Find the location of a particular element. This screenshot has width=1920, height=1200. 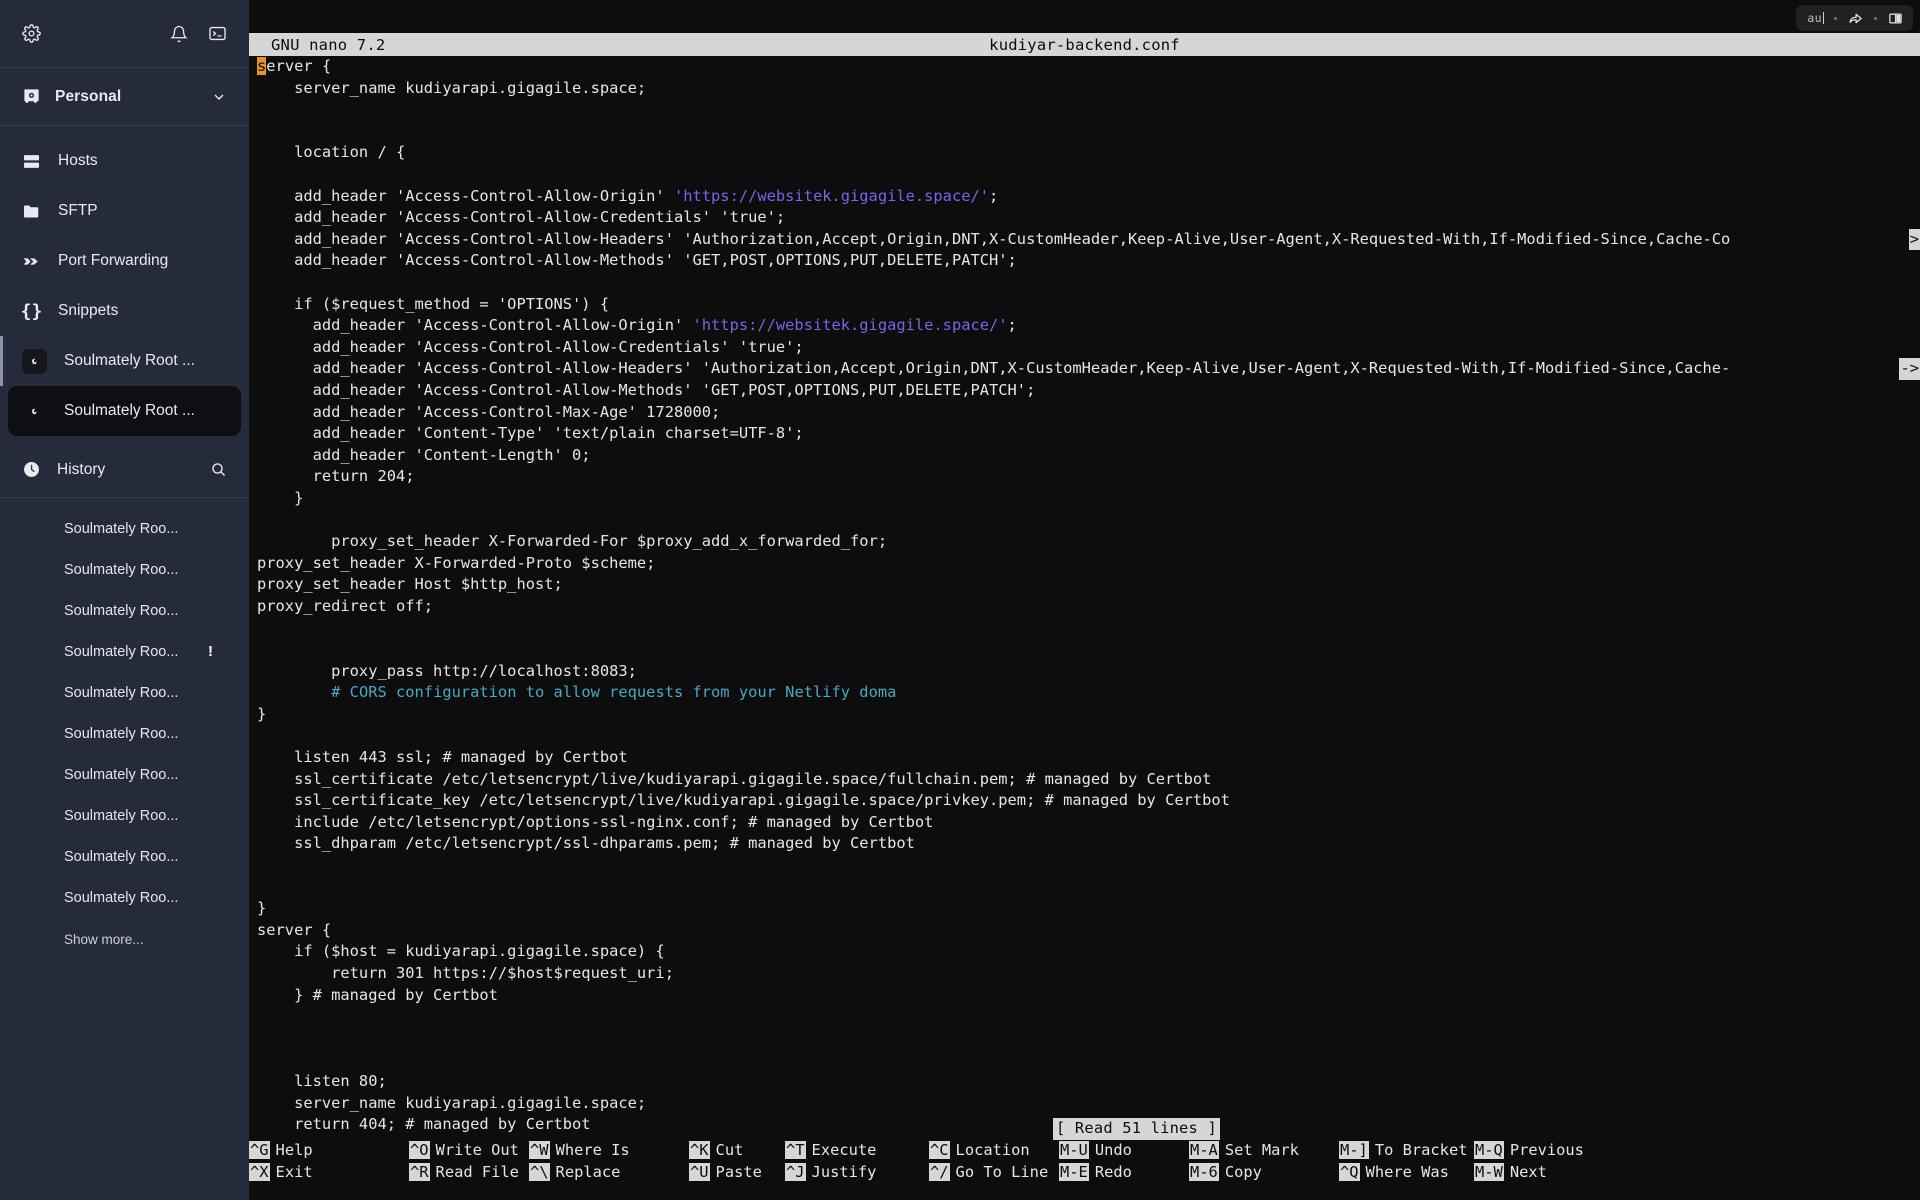

shortcut-key: ^W is located at coordinates (539, 1150).